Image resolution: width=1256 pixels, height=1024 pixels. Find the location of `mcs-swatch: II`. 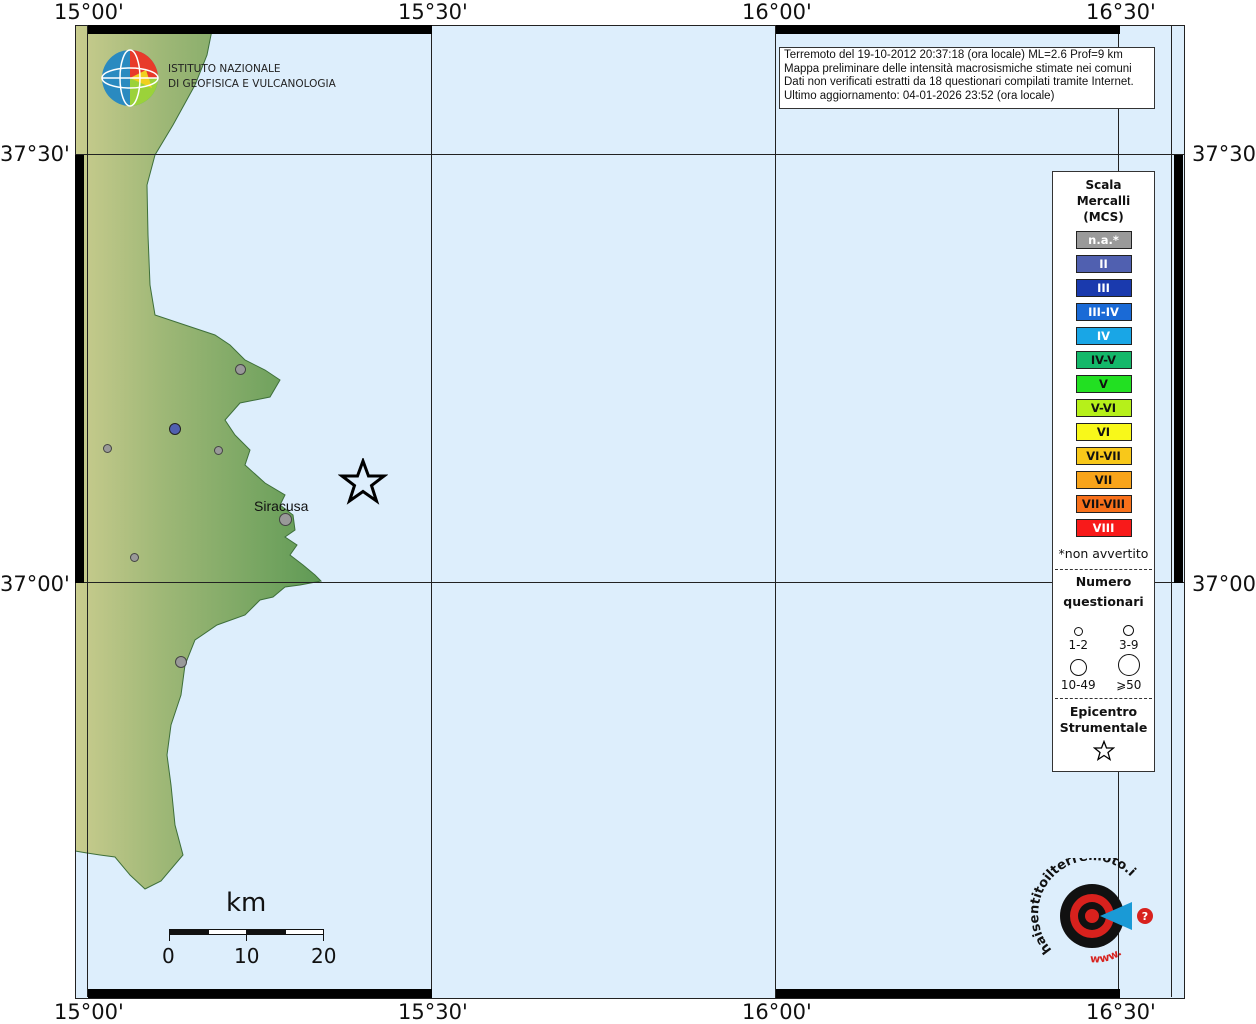

mcs-swatch: II is located at coordinates (1103, 264).